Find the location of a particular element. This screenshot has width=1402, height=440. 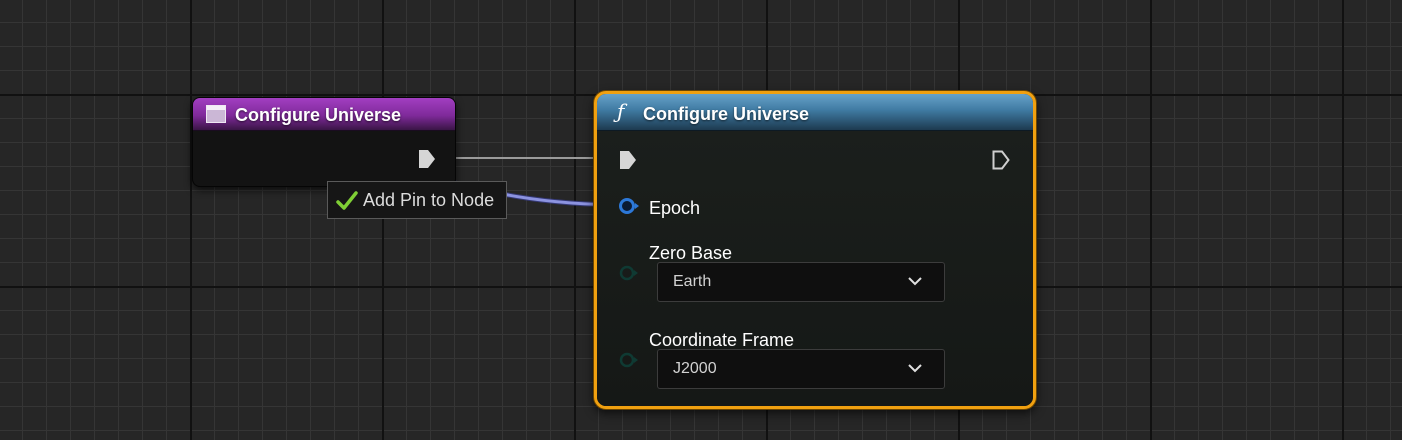

node-header: ƒ Configure Universe is located at coordinates (815, 112).